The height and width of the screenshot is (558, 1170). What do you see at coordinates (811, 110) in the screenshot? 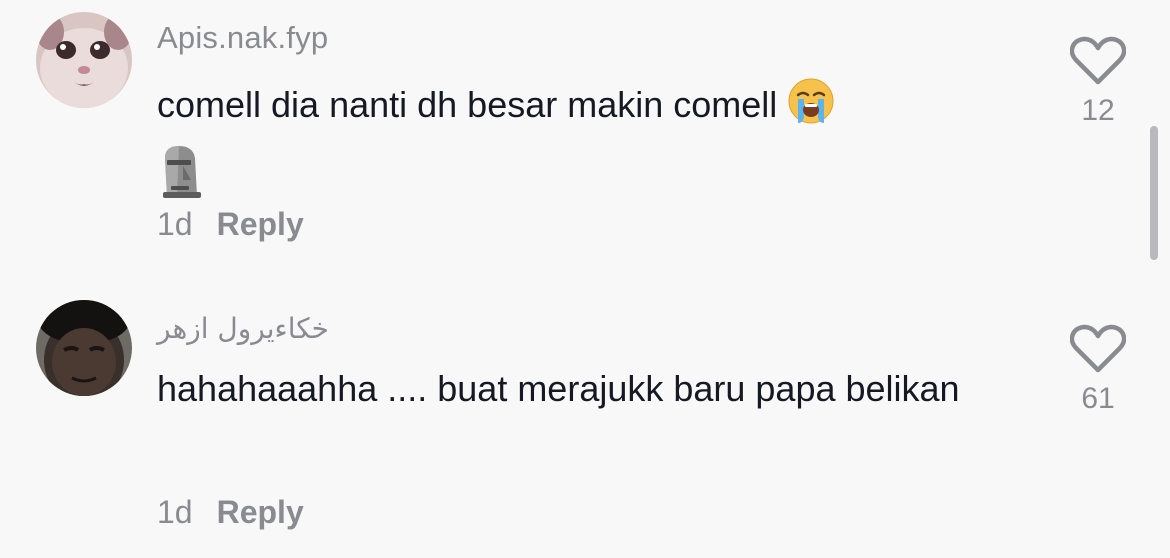
I see `loudly-crying-face-icon` at bounding box center [811, 110].